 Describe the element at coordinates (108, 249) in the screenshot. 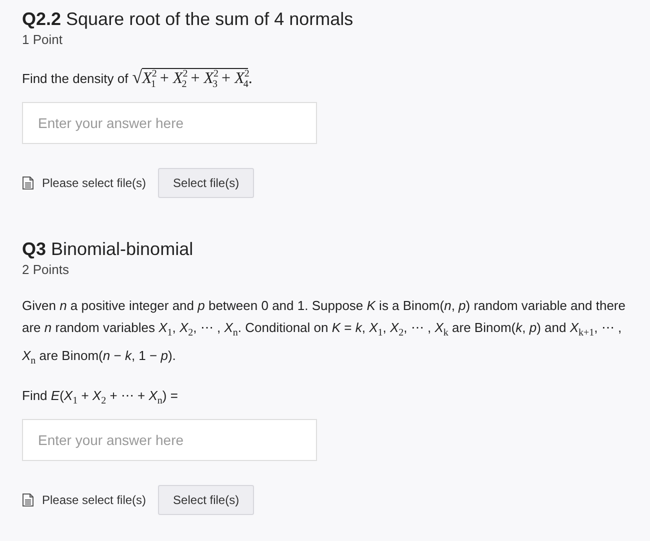

I see `question-title: Q3 Binomial-binomial` at that location.